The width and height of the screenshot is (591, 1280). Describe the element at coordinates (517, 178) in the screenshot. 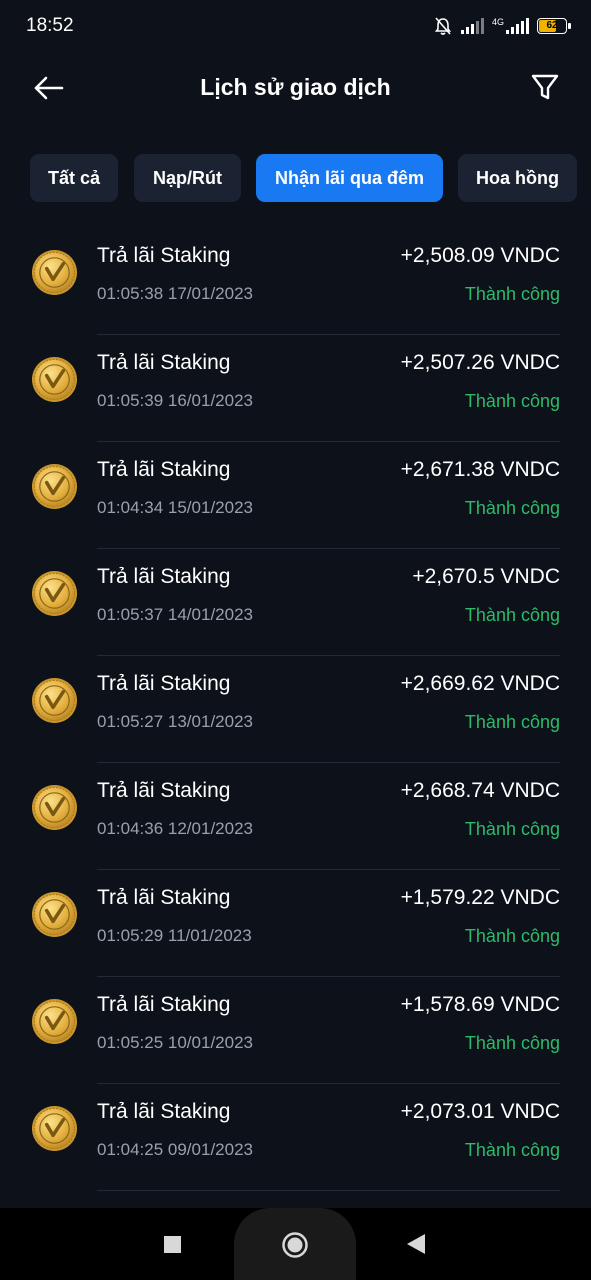

I see `tab-commission: Hoa hồng` at that location.